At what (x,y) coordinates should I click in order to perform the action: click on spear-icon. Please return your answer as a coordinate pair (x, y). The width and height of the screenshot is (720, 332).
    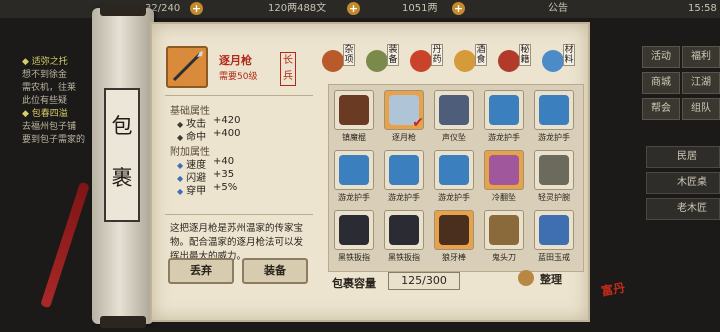
    Looking at the image, I should click on (187, 66).